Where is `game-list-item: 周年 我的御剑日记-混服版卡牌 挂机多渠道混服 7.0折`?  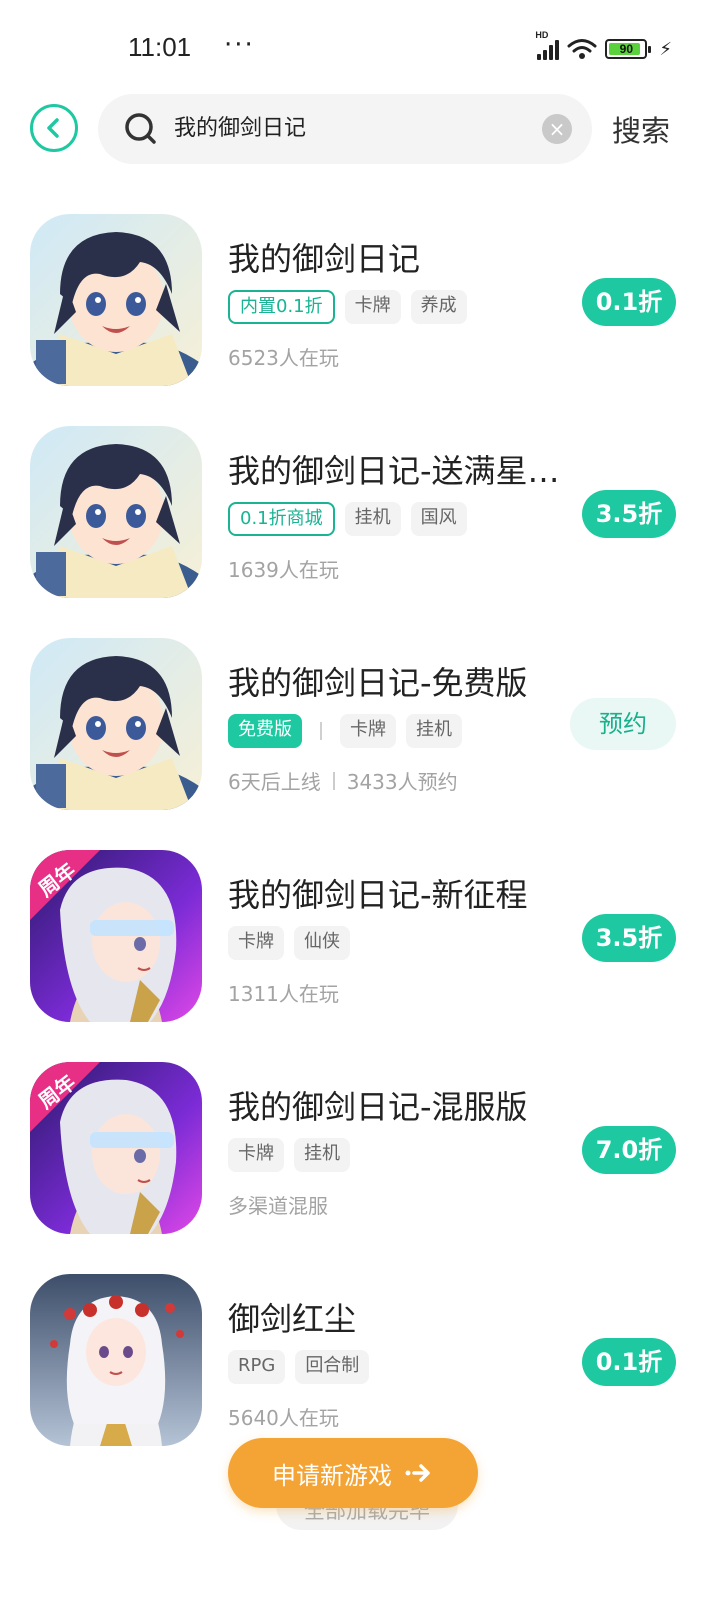 game-list-item: 周年 我的御剑日记-混服版卡牌 挂机多渠道混服 7.0折 is located at coordinates (360, 1150).